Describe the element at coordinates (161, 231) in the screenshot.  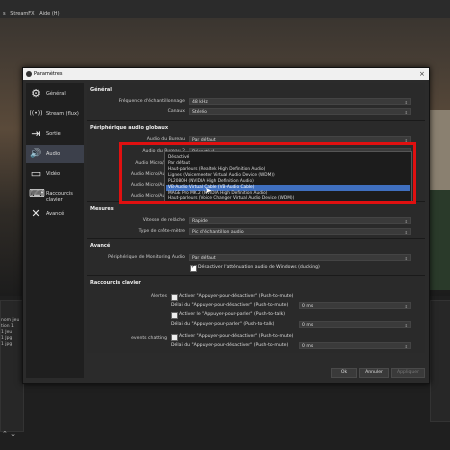
I see `peak-meter-label: Type de crête-mètre` at that location.